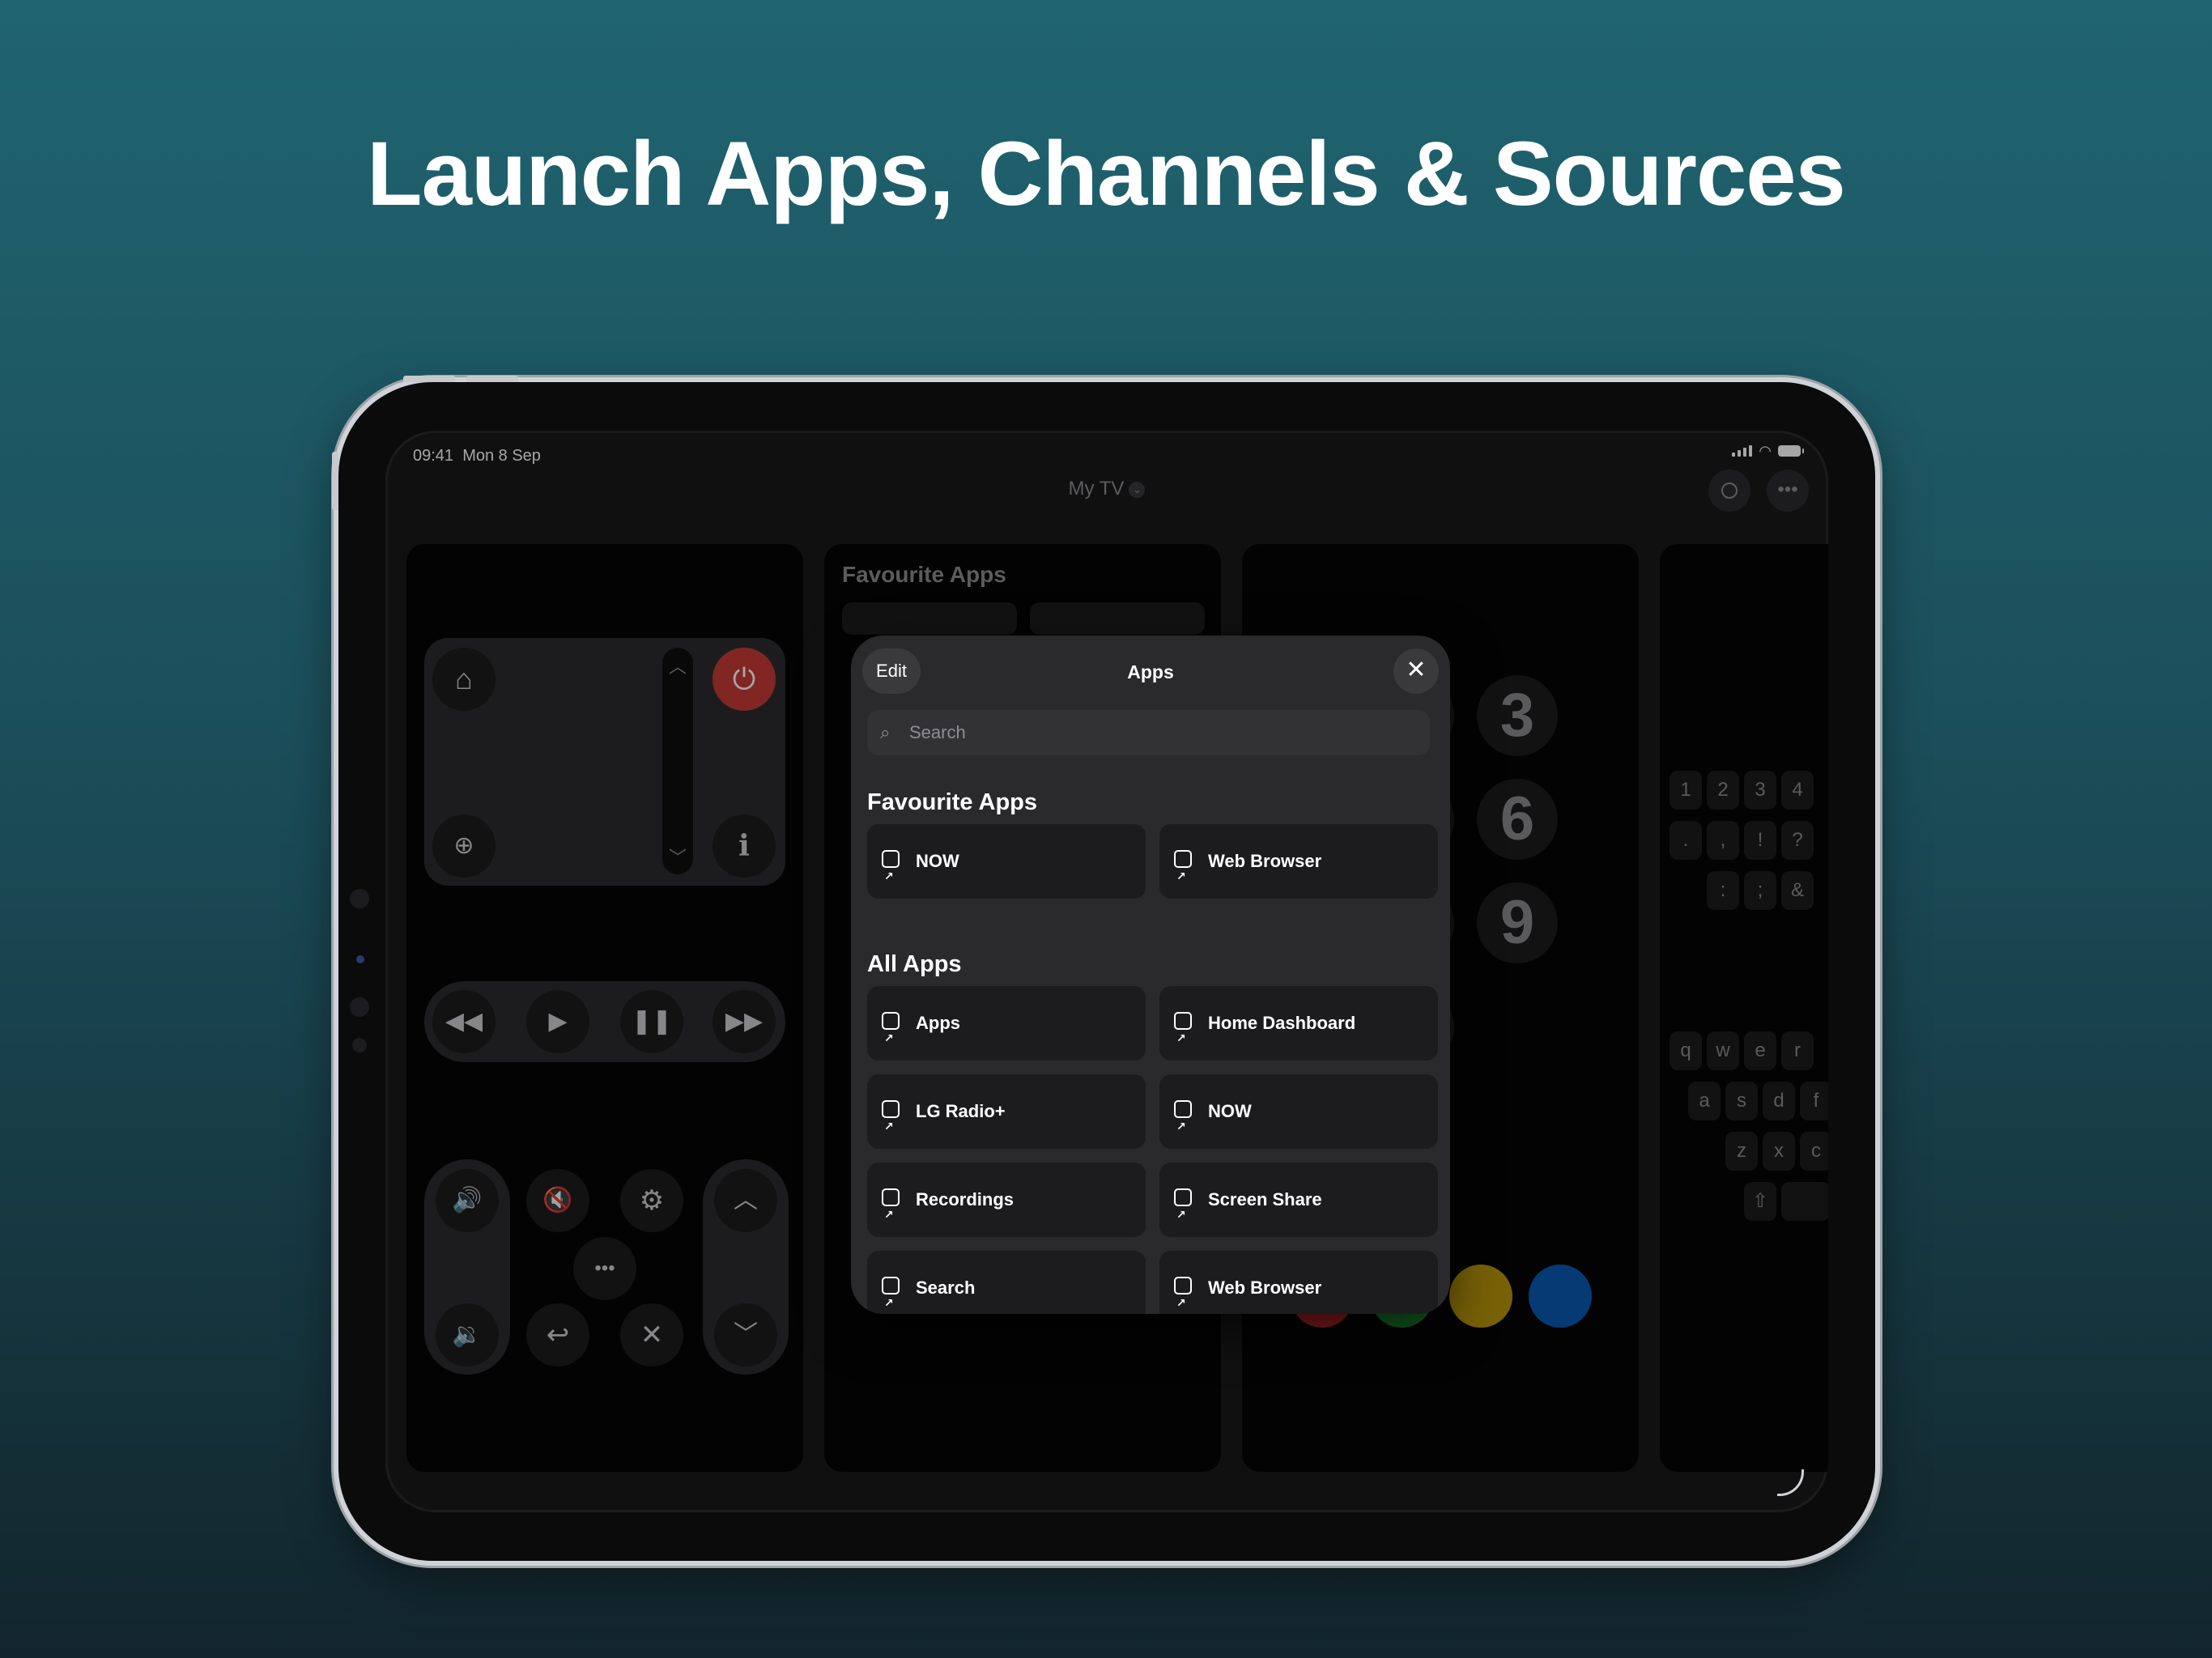  Describe the element at coordinates (937, 732) in the screenshot. I see `search-placeholder: Search` at that location.